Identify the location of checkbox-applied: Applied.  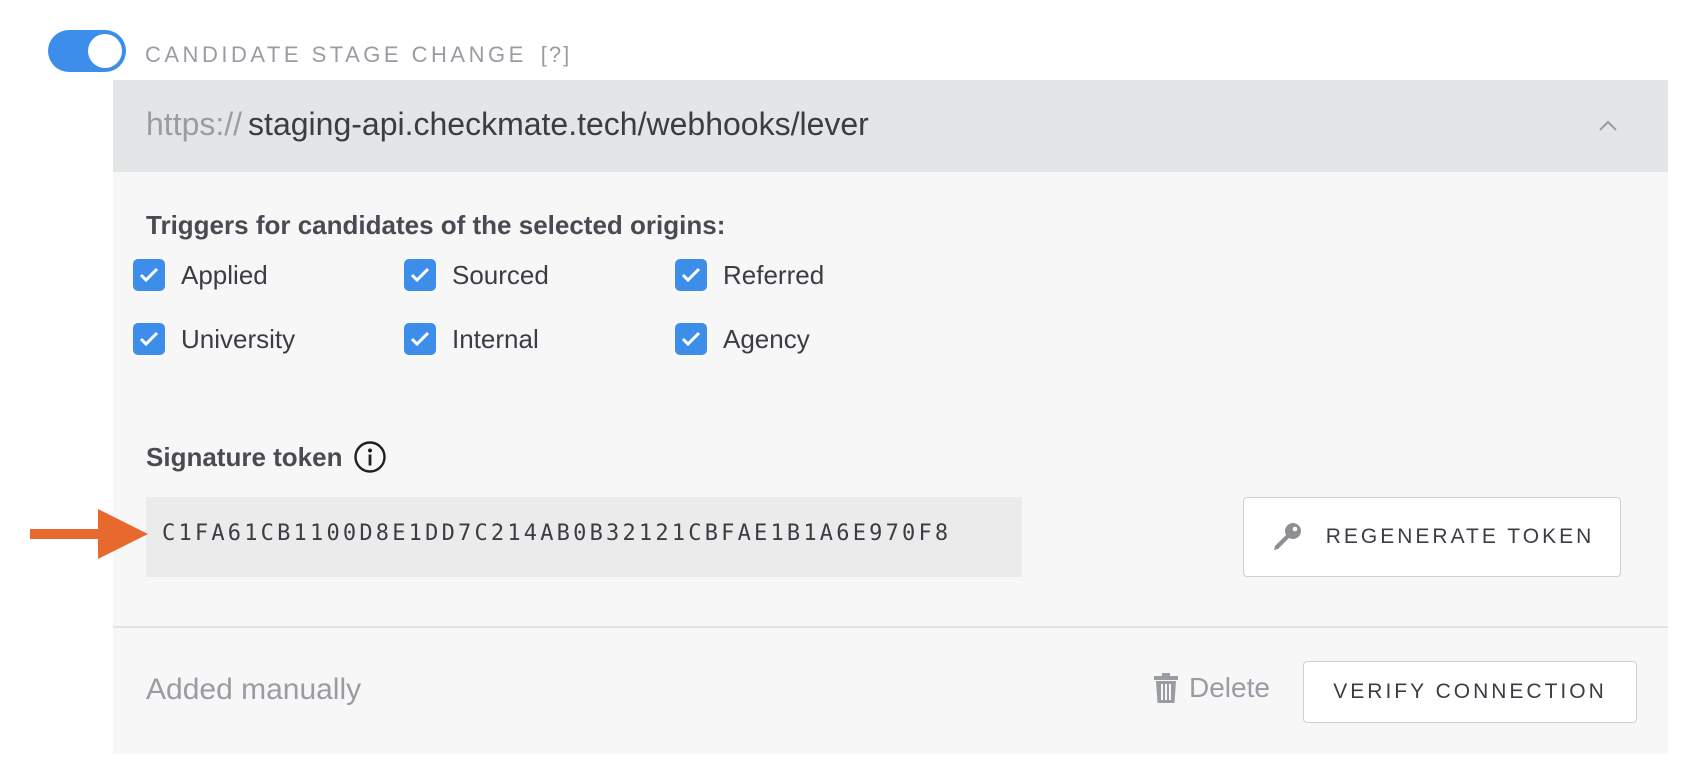
(200, 275).